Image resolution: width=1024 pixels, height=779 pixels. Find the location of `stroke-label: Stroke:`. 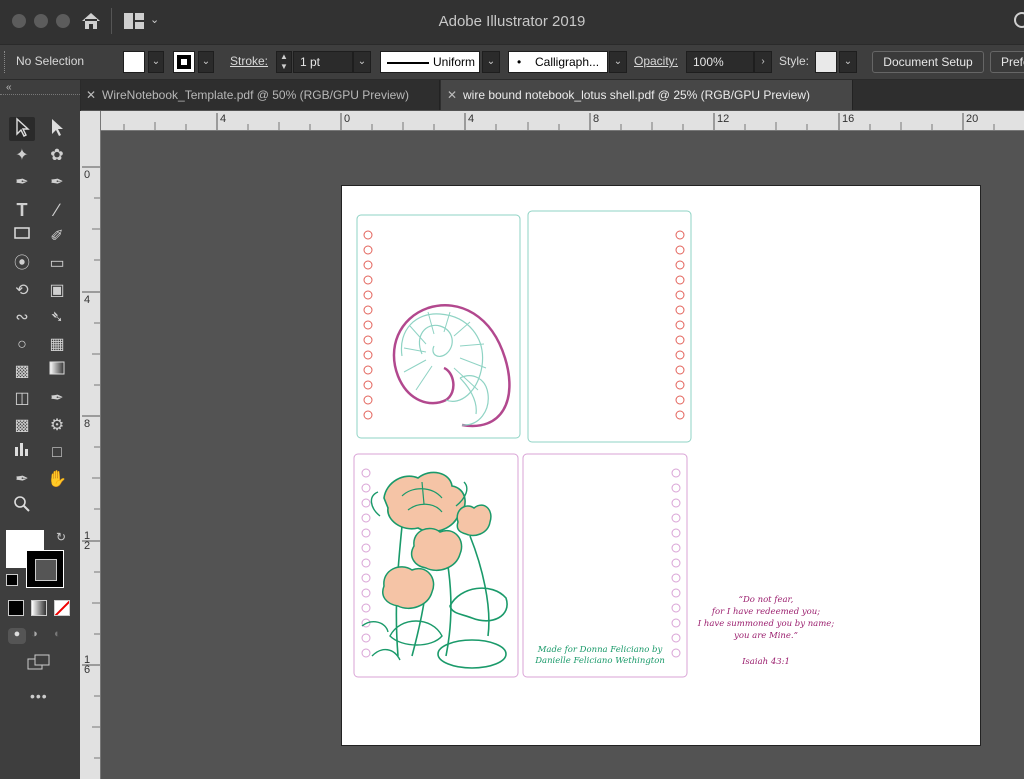

stroke-label: Stroke: is located at coordinates (249, 61).